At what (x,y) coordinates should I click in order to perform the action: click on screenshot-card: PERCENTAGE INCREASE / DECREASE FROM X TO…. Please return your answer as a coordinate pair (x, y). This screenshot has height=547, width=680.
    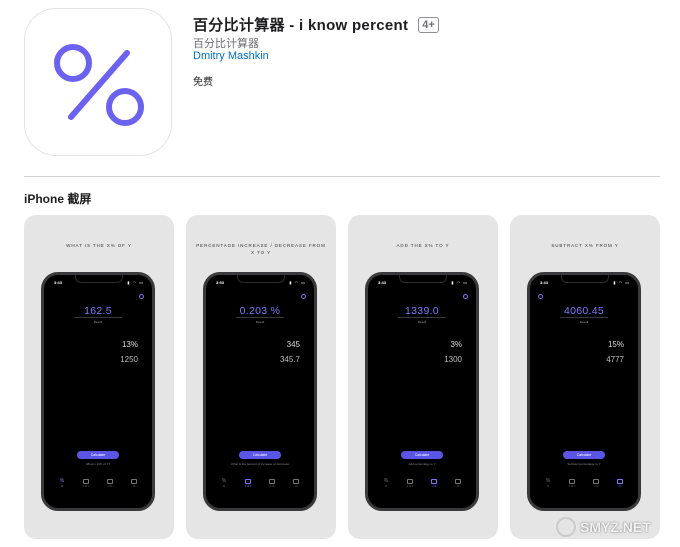
    Looking at the image, I should click on (261, 377).